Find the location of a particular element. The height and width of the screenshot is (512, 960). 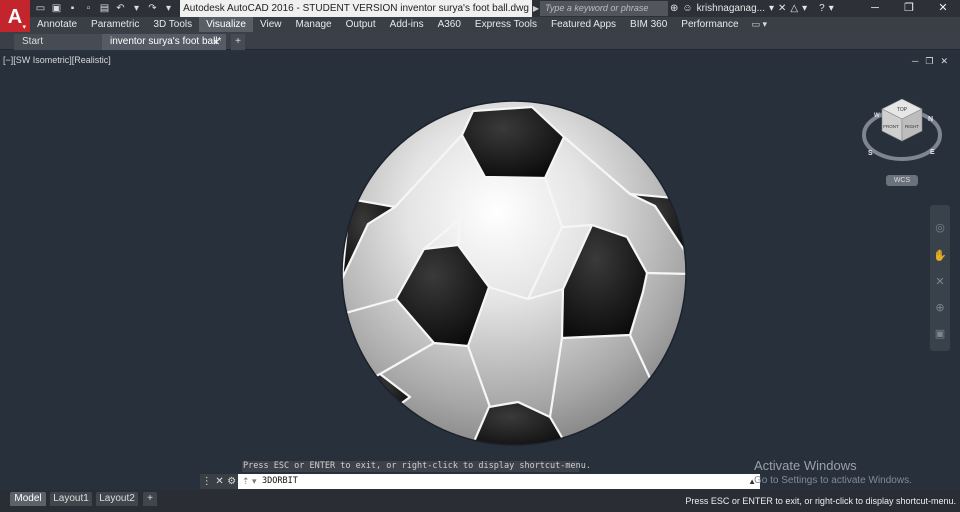

compass-s-label: S is located at coordinates (870, 153).